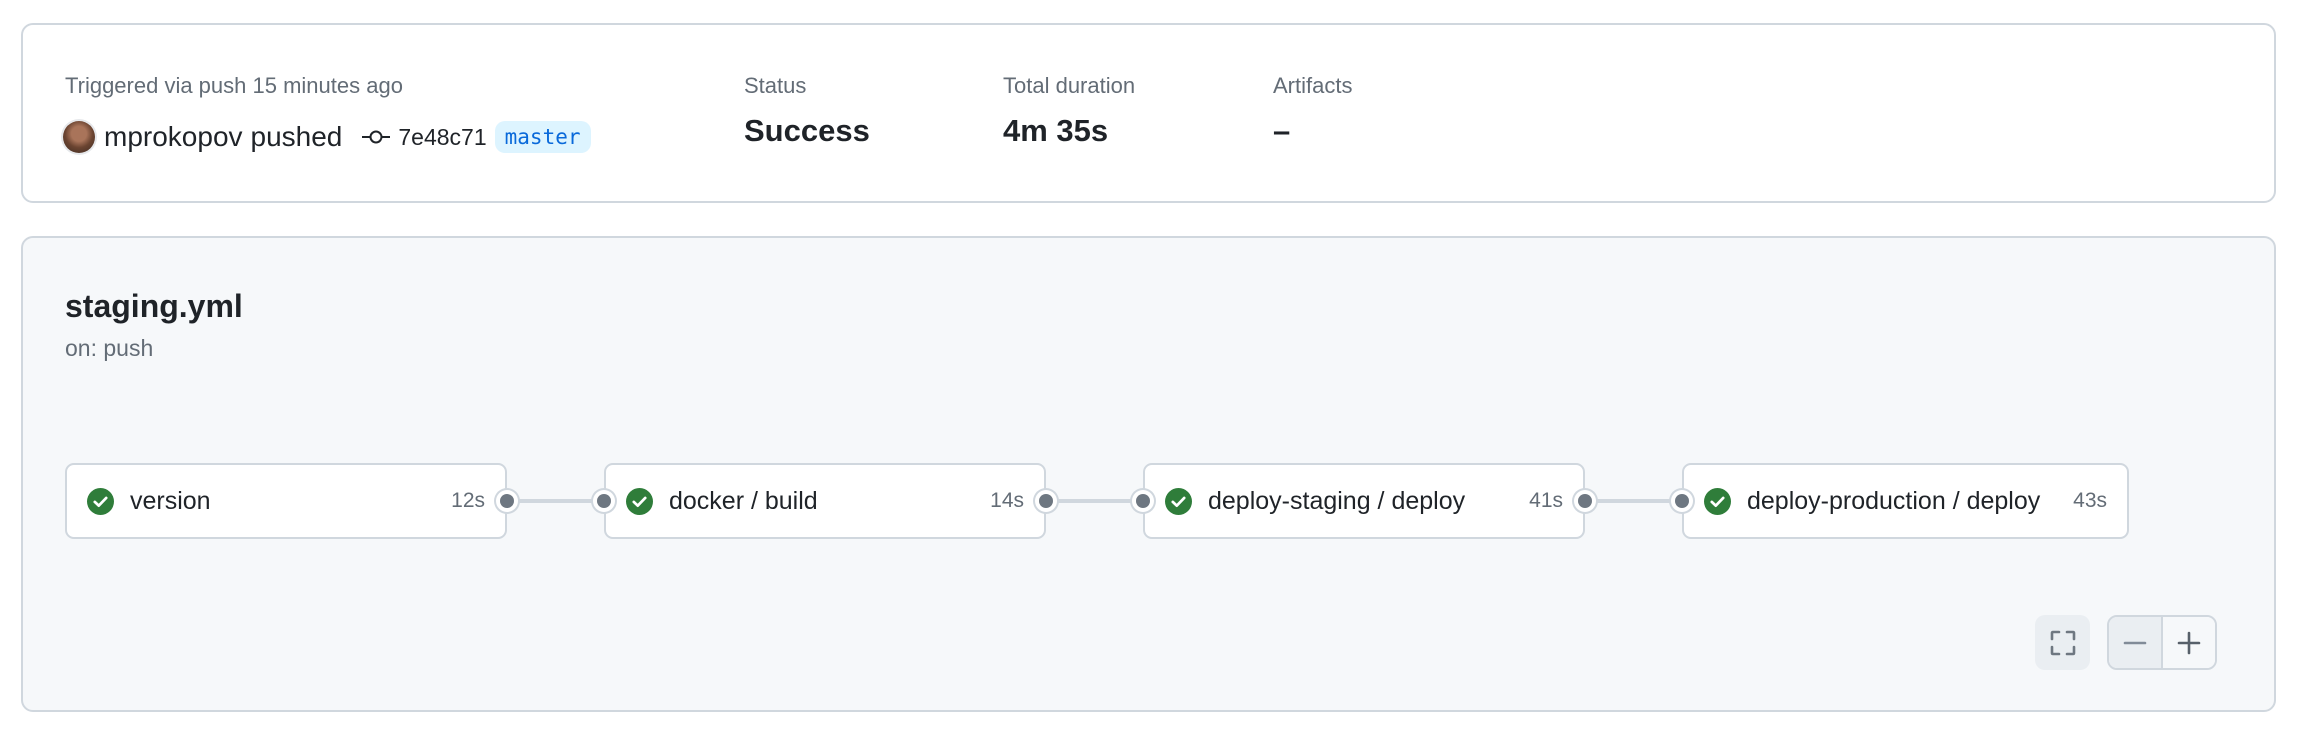  Describe the element at coordinates (286, 501) in the screenshot. I see `job-node-version: version 12s` at that location.